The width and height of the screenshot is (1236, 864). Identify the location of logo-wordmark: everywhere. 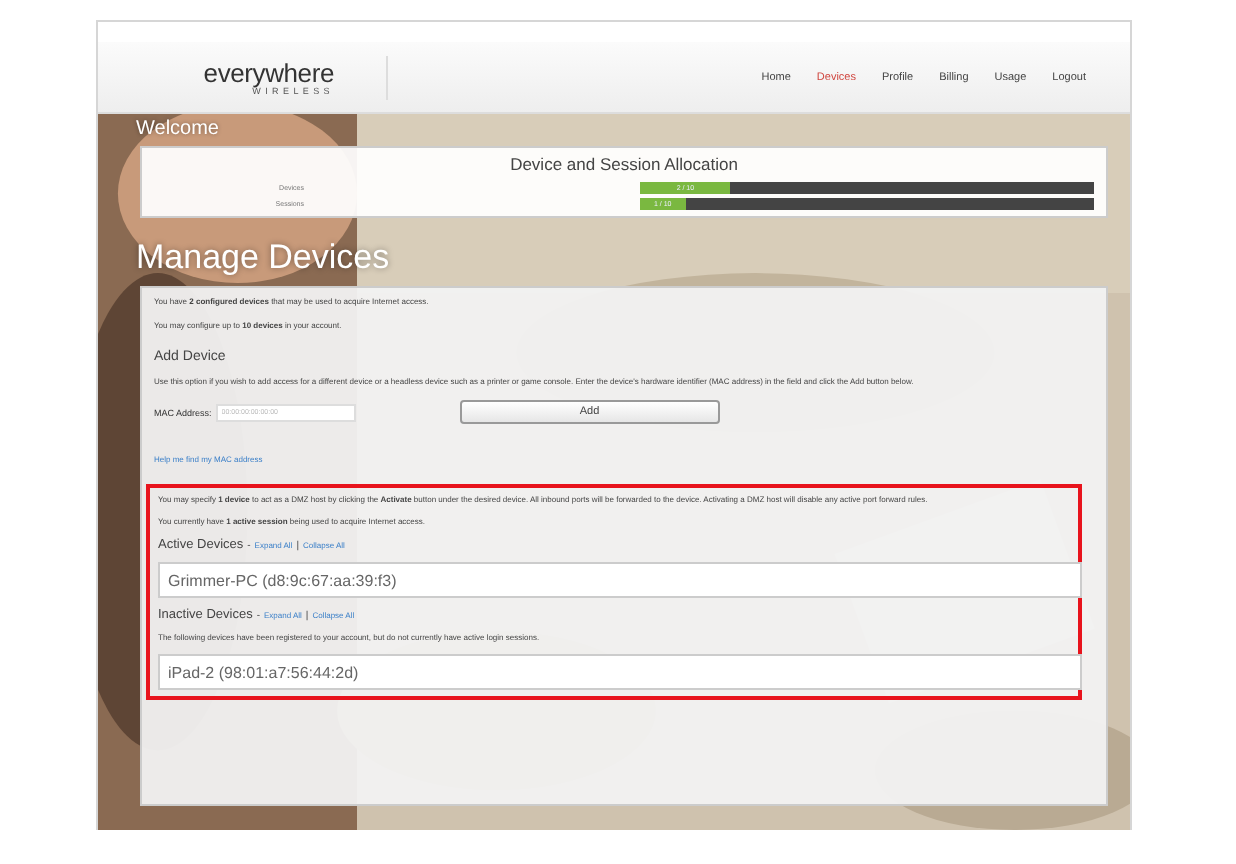
(268, 72).